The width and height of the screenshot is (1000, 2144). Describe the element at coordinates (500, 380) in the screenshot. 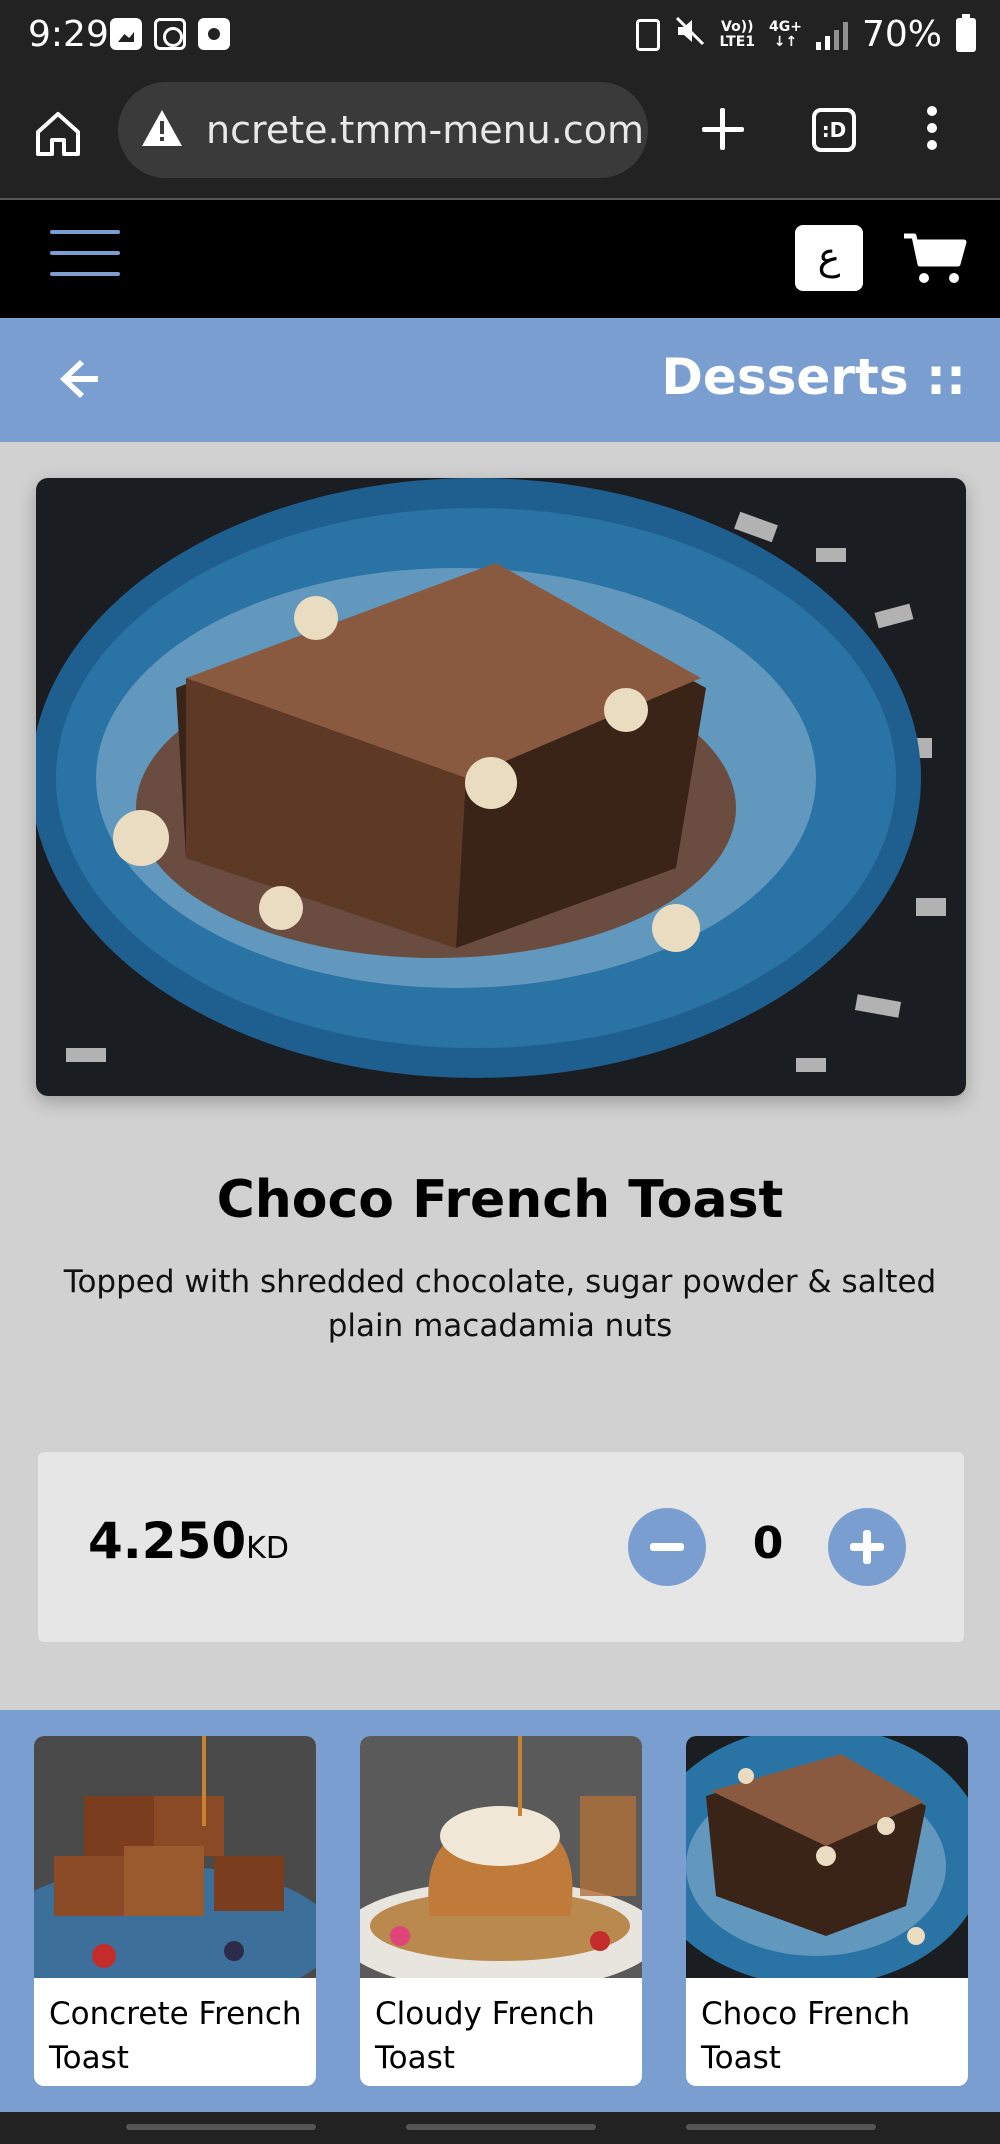

I see `category-title-bar: Desserts ::` at that location.